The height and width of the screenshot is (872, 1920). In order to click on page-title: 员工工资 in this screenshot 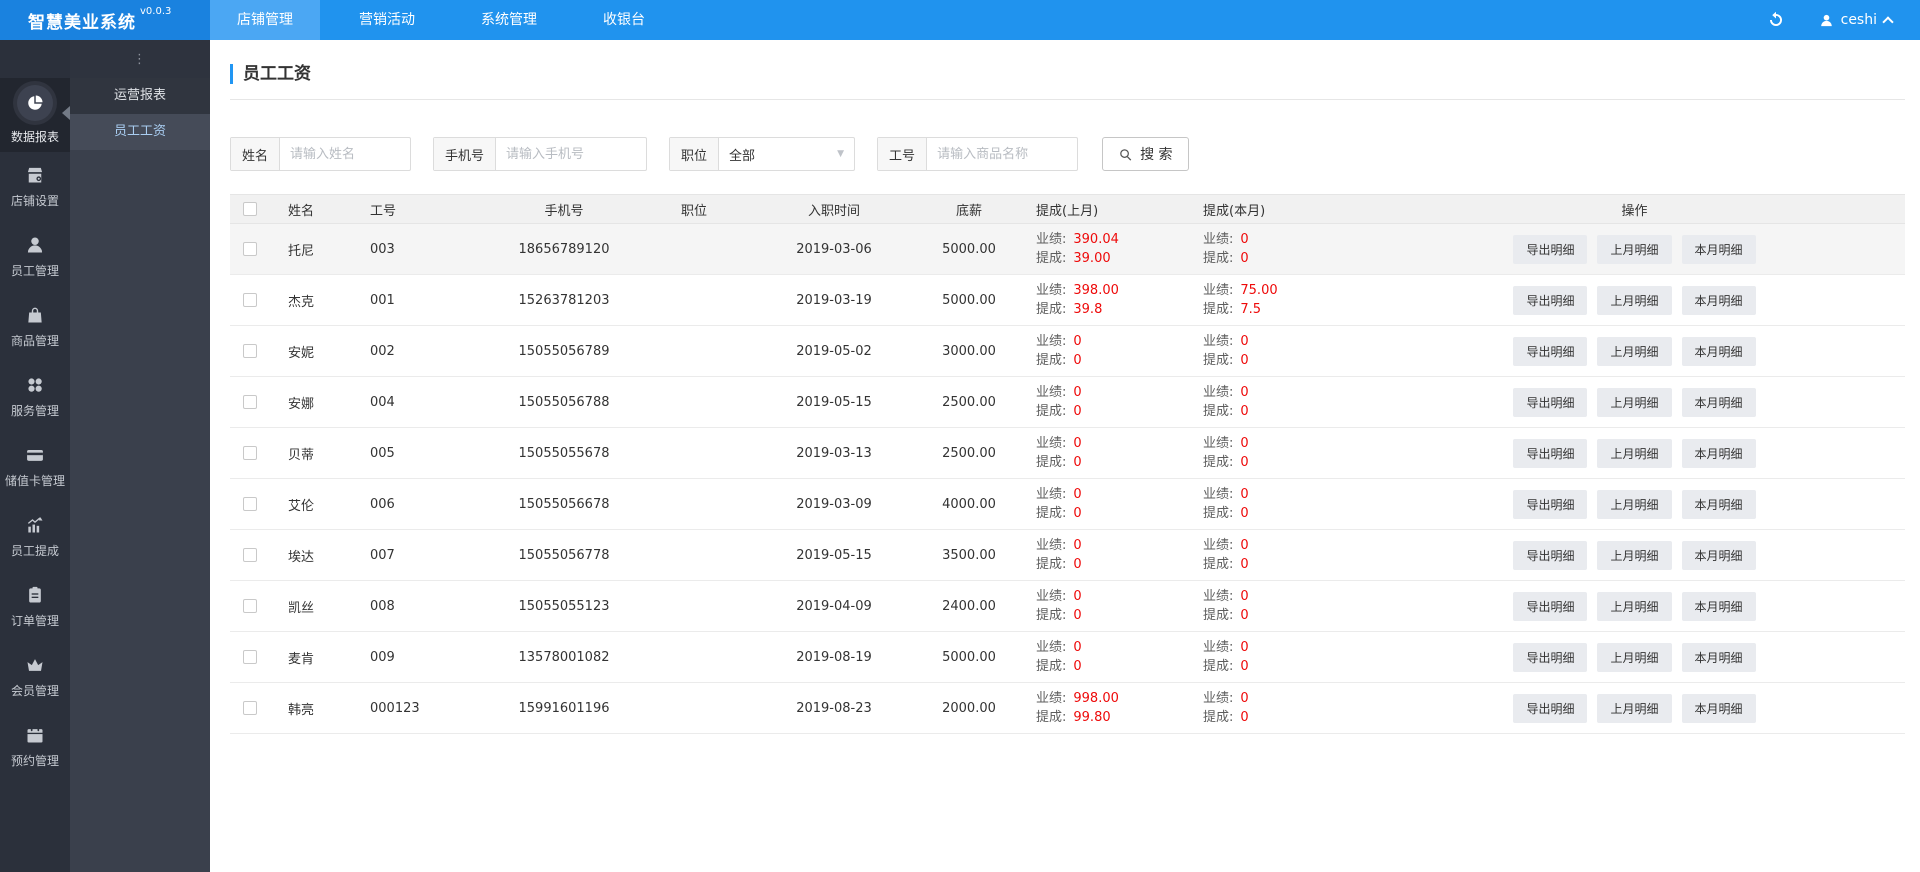, I will do `click(270, 74)`.